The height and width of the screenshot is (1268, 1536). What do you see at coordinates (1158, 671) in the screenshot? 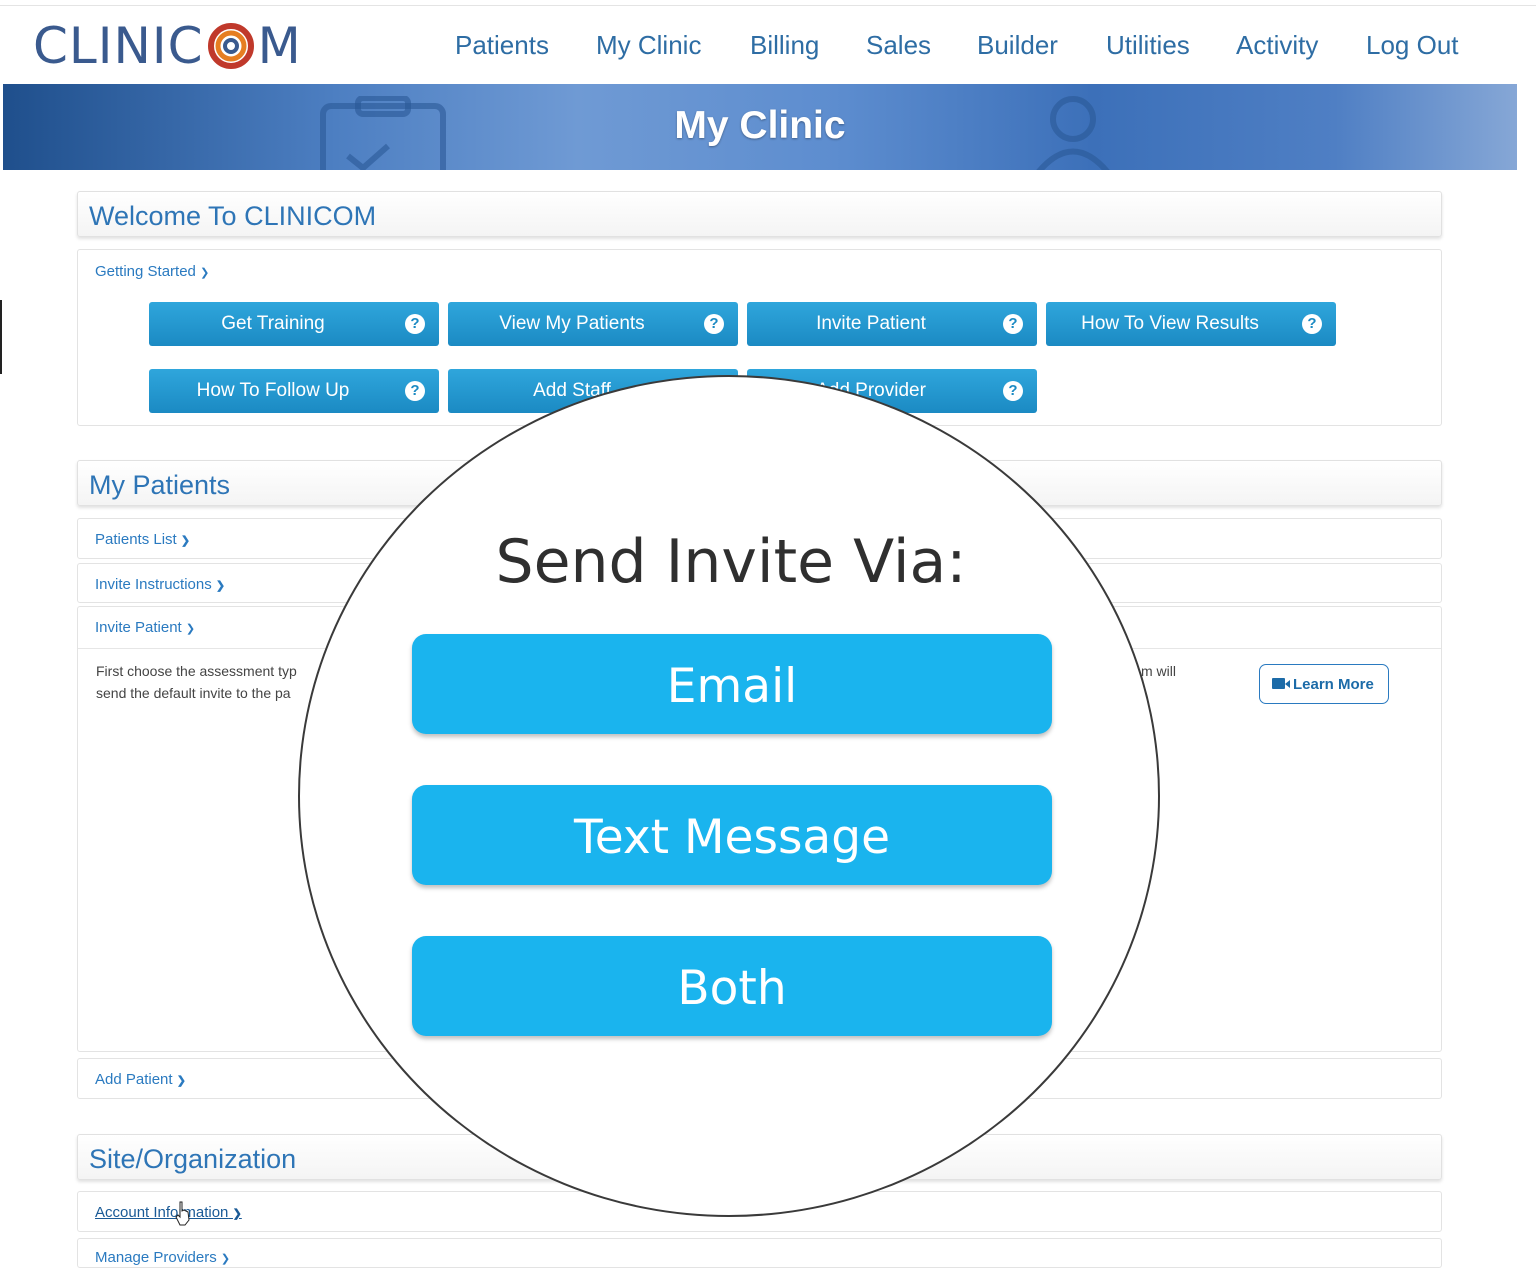
I see `invite-text-line-1-end: m will` at bounding box center [1158, 671].